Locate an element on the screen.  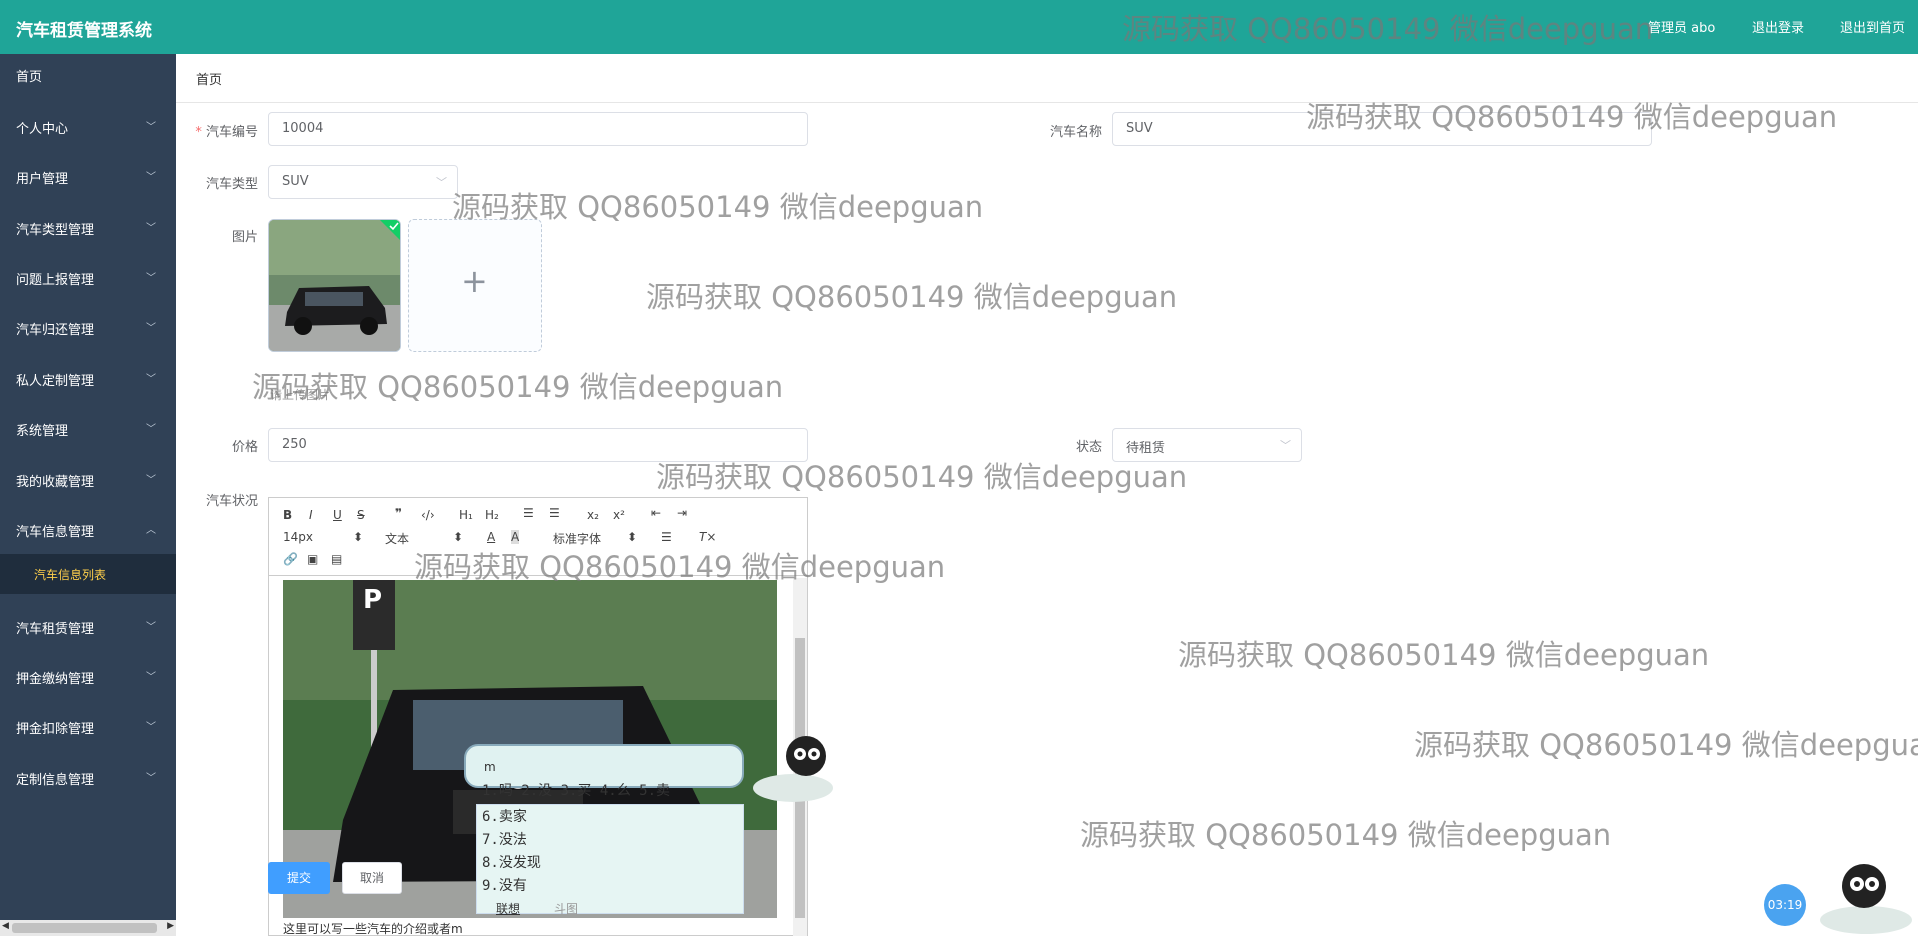
h1-icon: H₁ is located at coordinates (466, 515).